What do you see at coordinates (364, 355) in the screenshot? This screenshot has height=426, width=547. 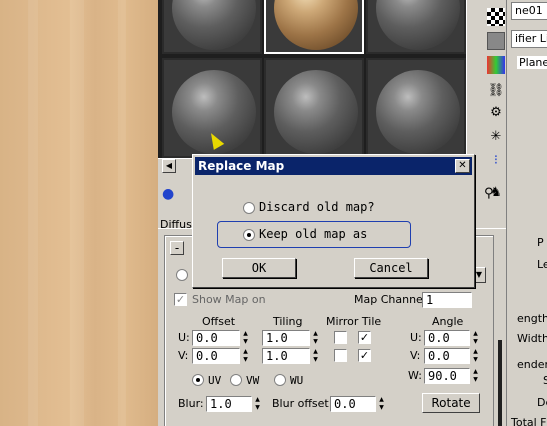 I see `tile-v-checkbox: ✓` at bounding box center [364, 355].